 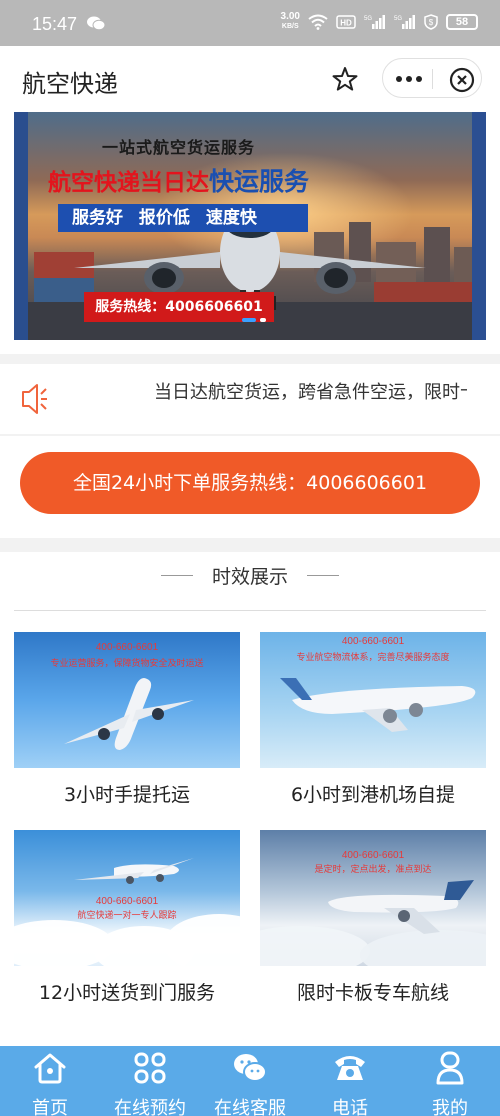 I want to click on notice-bar: 当日达航空货运，跨省急件空运，限时卡板专车航线, so click(x=250, y=399).